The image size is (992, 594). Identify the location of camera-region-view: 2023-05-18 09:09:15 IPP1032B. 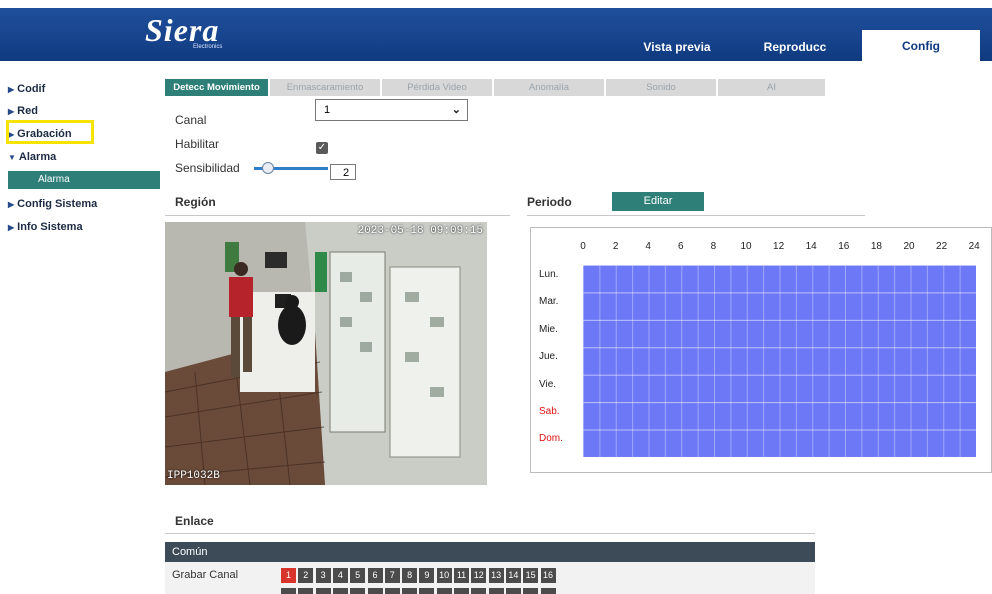
(326, 353).